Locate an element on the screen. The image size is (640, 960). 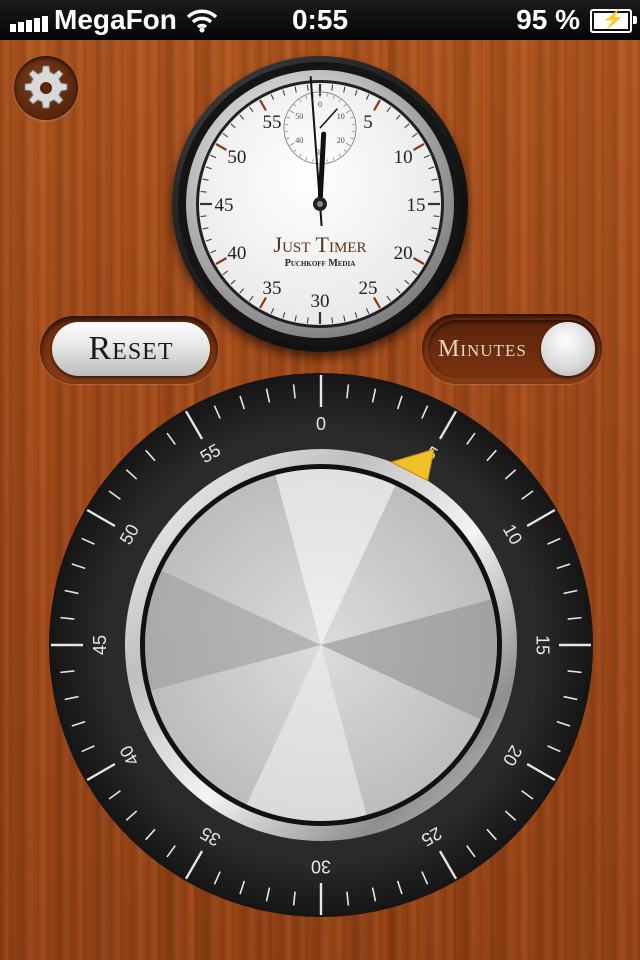
gear-icon is located at coordinates (46, 87).